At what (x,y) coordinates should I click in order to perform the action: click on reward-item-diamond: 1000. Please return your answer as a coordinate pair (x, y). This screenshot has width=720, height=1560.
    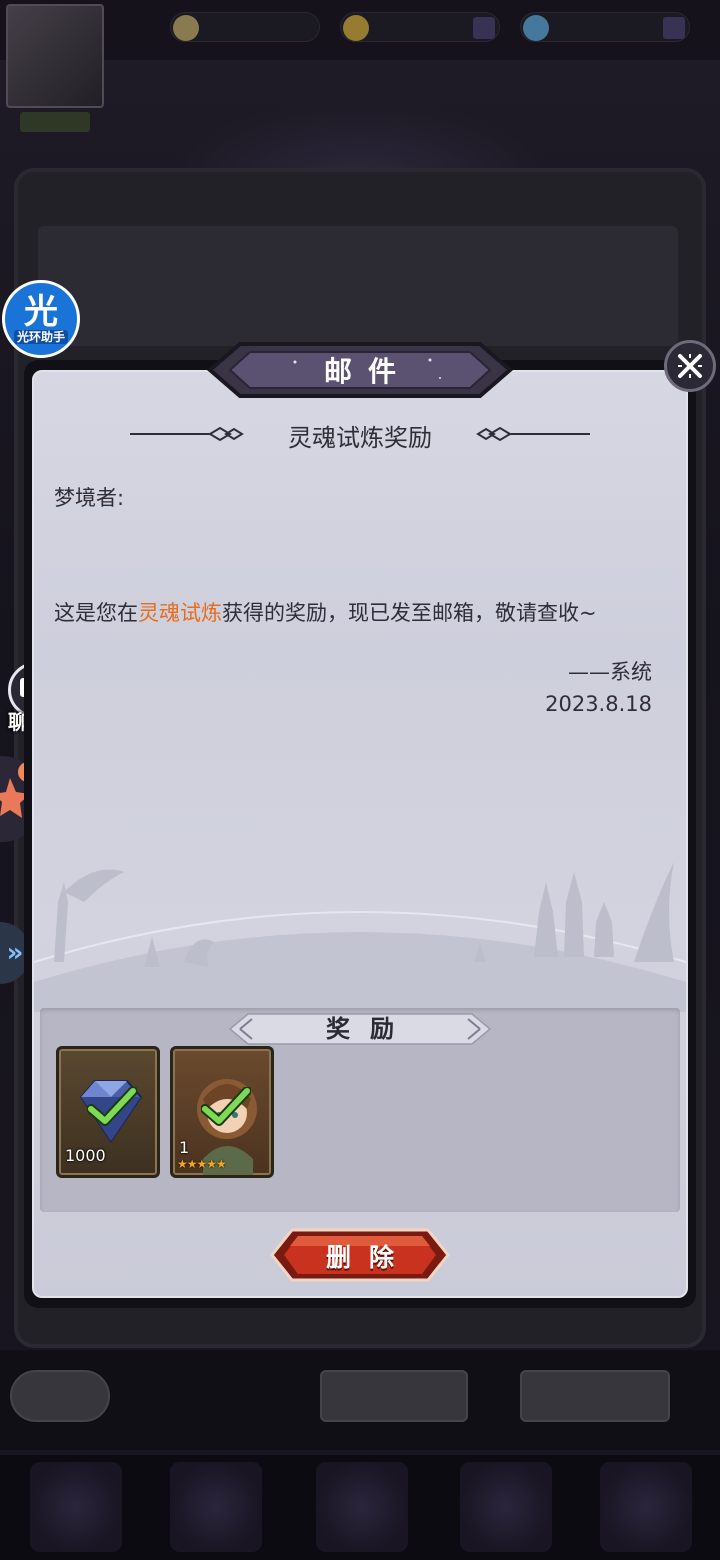
    Looking at the image, I should click on (108, 1112).